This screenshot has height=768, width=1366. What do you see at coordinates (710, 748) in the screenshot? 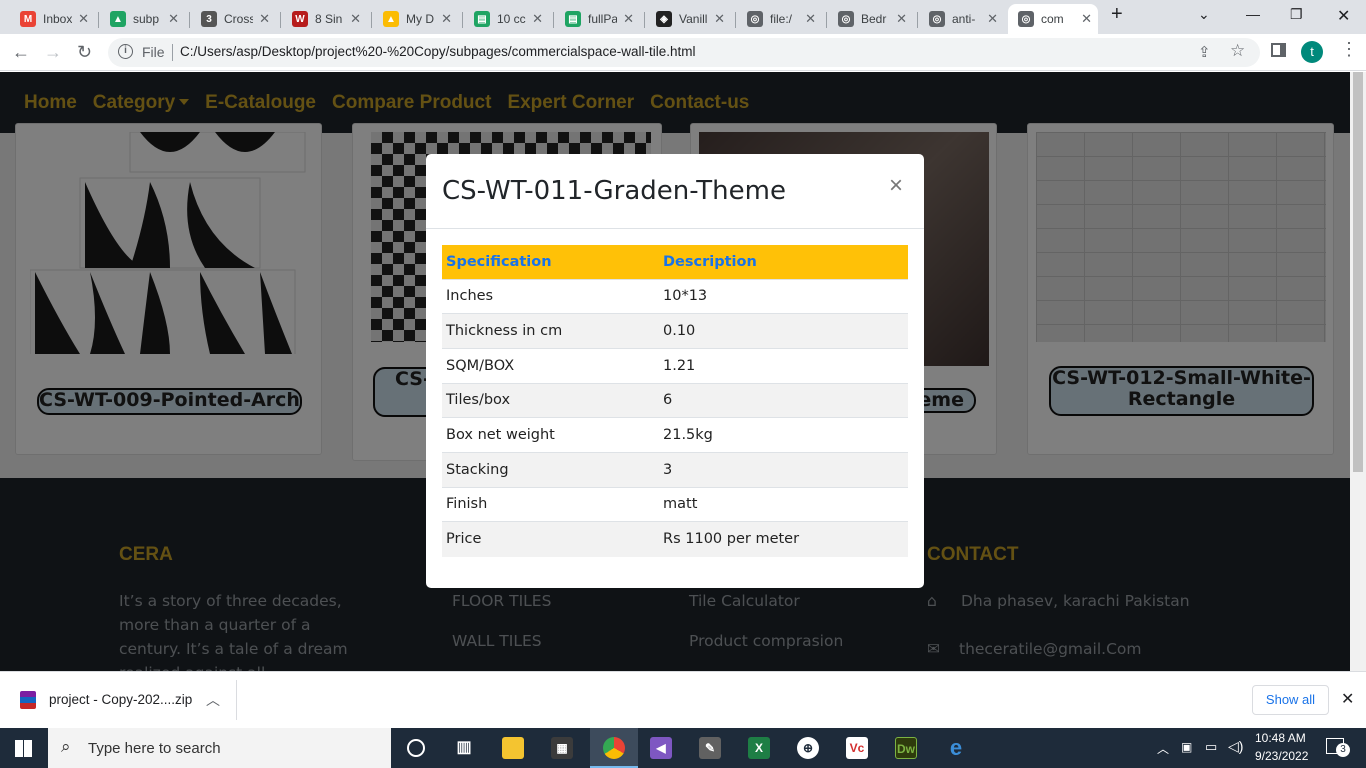
I see `tools-icon: ✎` at bounding box center [710, 748].